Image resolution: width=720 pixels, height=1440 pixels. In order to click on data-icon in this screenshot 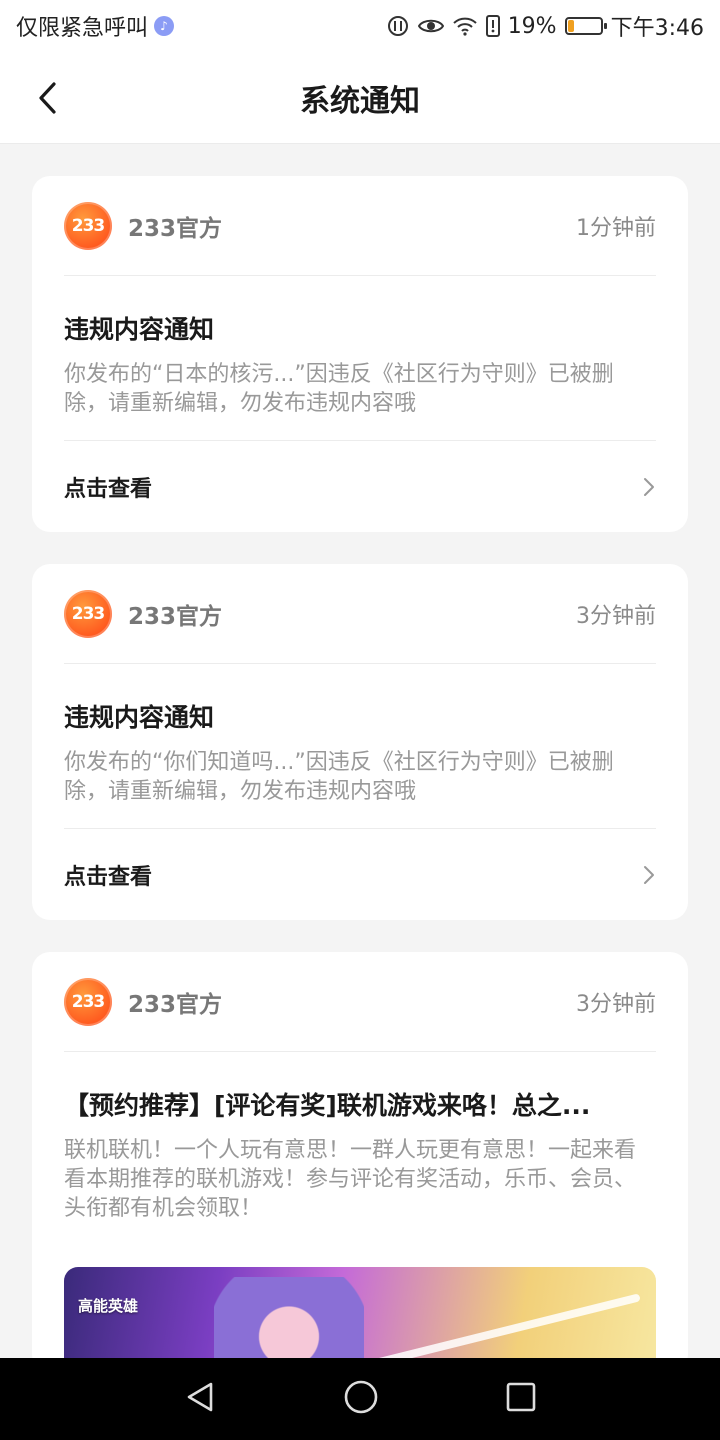, I will do `click(398, 26)`.